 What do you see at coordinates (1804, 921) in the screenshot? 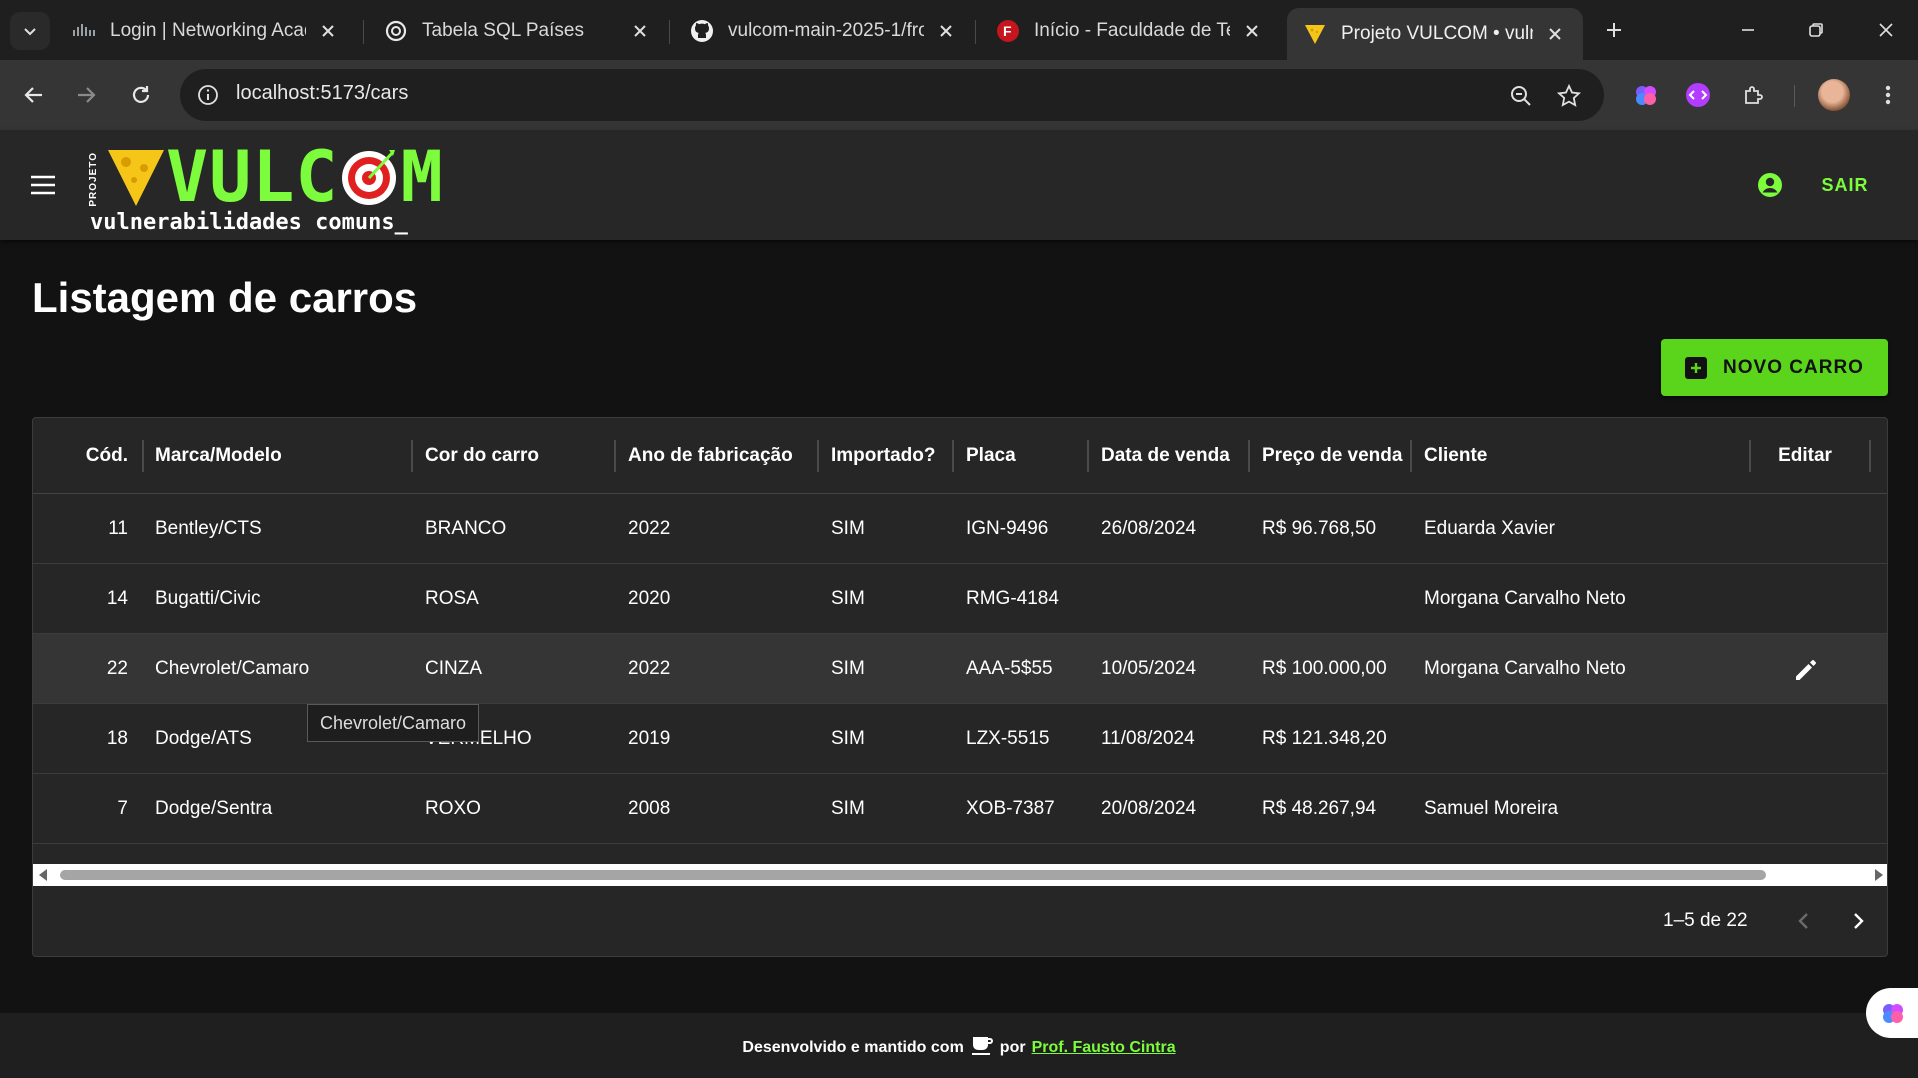
I see `previous-page-button` at bounding box center [1804, 921].